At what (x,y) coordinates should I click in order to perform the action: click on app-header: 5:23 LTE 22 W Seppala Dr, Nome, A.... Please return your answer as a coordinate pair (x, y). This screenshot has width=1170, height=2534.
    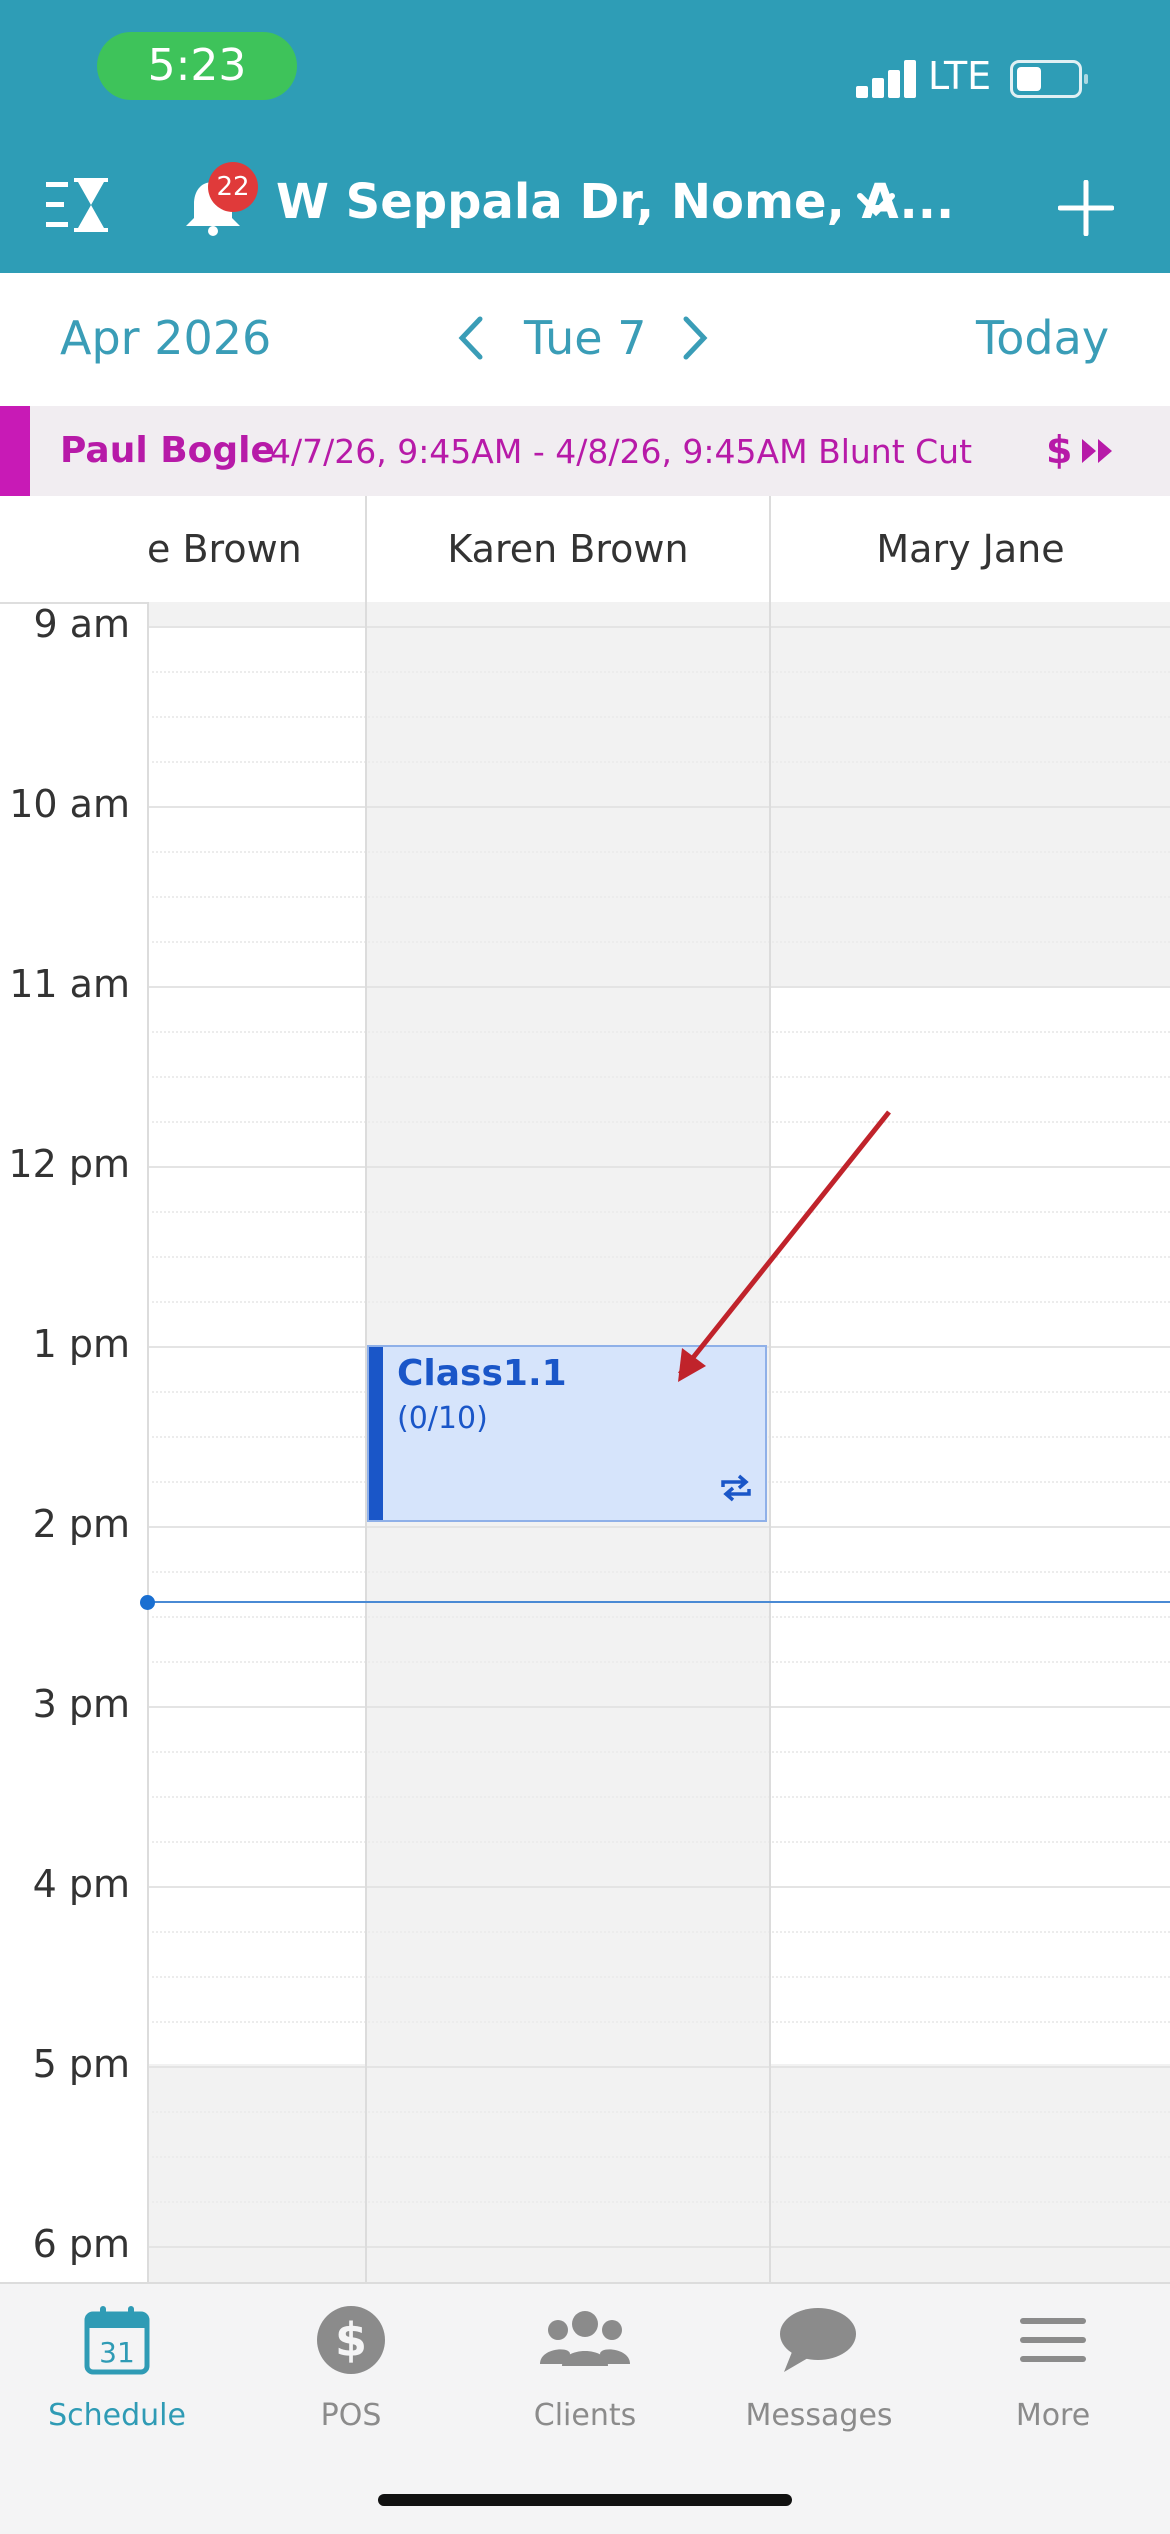
    Looking at the image, I should click on (585, 136).